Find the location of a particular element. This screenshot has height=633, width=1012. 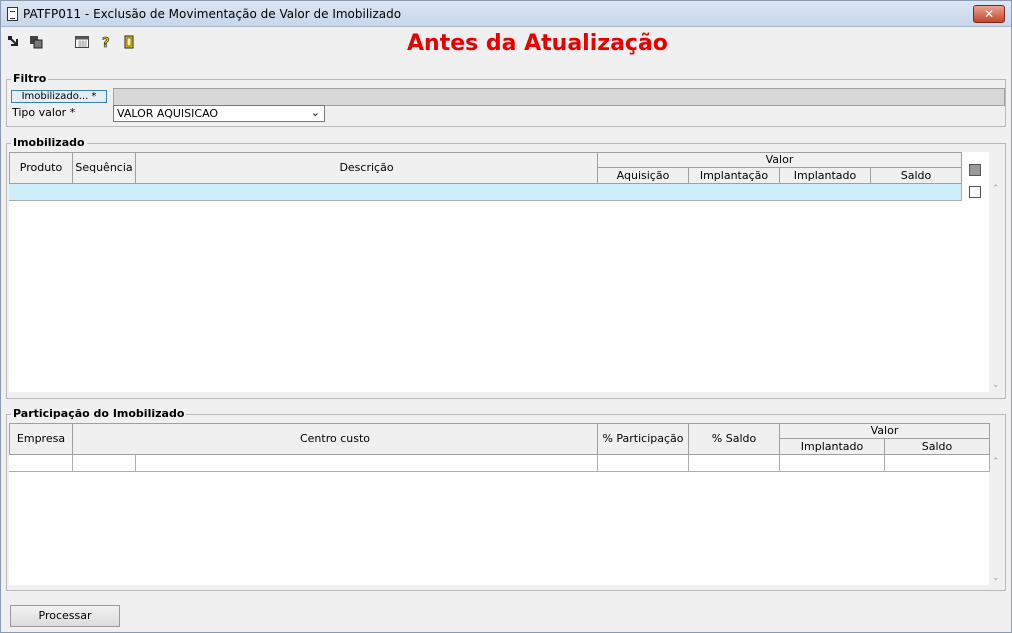

participacao-group-title: Participação do Imobilizado is located at coordinates (99, 413).